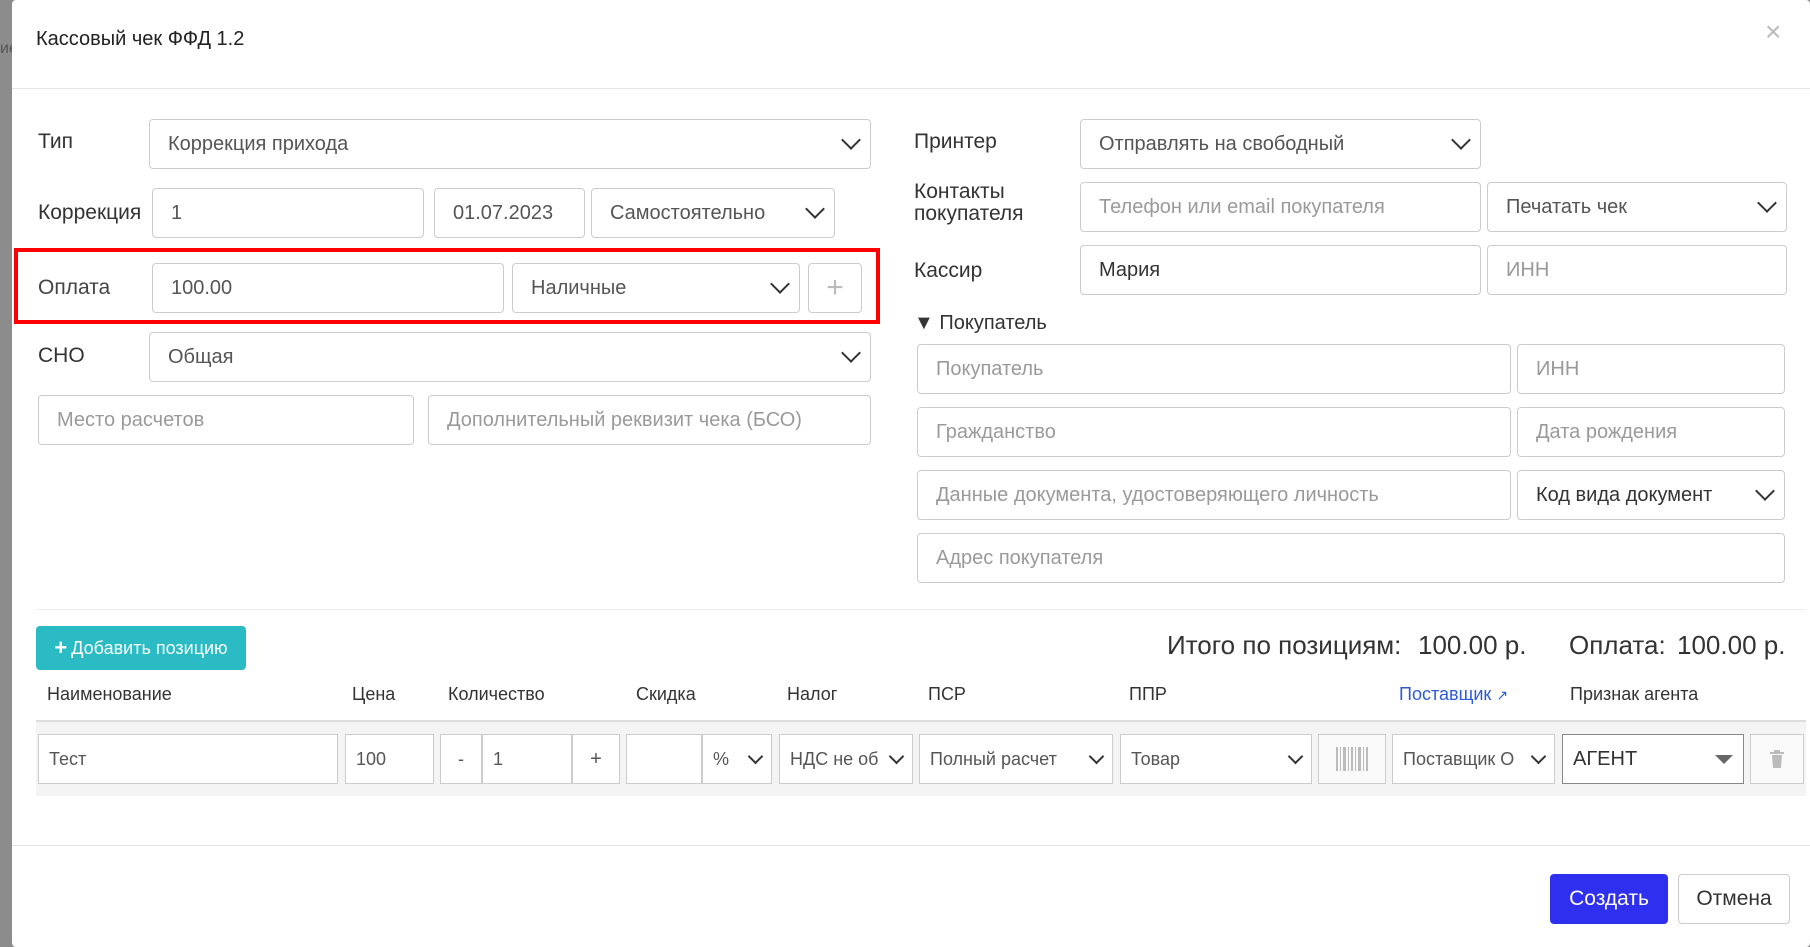 This screenshot has height=947, width=1810. I want to click on qty-value: 1, so click(498, 758).